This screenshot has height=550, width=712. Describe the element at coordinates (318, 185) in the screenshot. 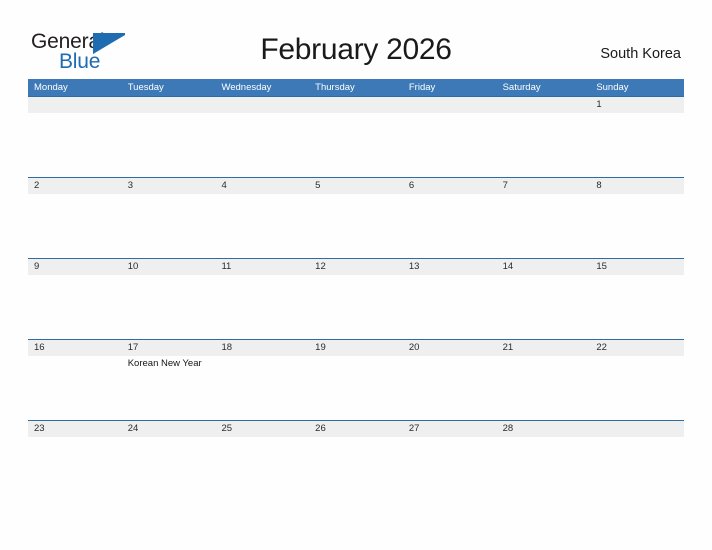

I see `day-number: 5` at that location.